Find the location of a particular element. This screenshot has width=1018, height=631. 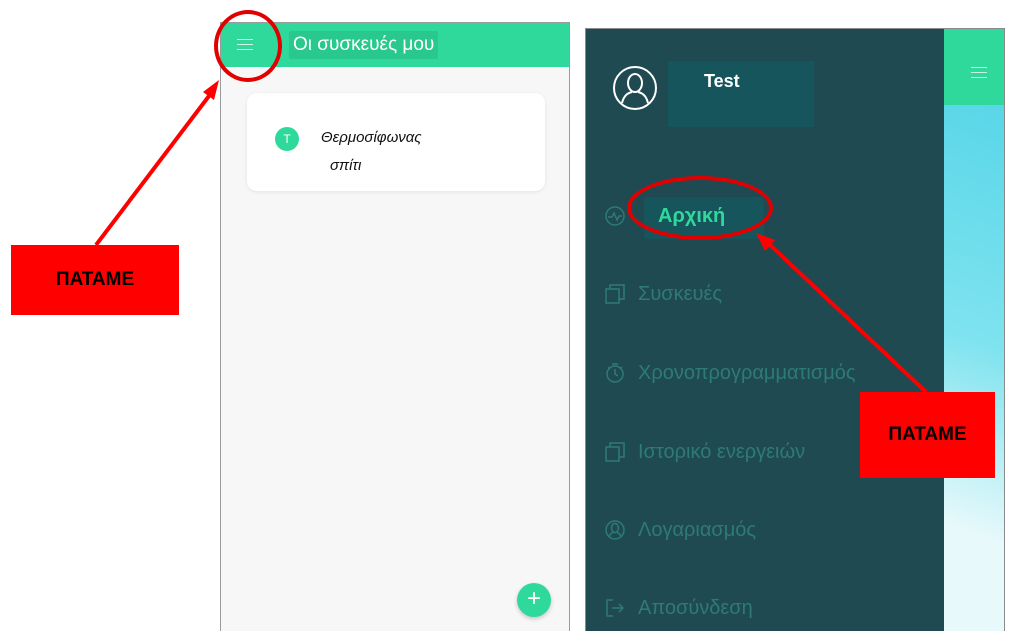

background-hamburger-icon is located at coordinates (979, 73).